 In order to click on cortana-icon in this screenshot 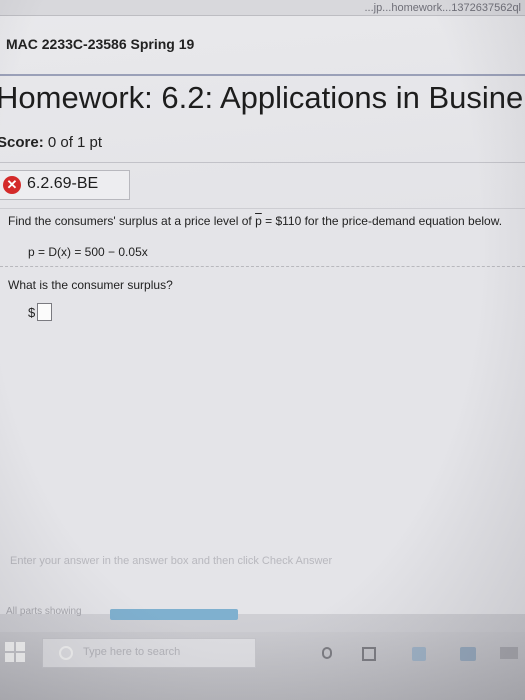, I will do `click(66, 653)`.